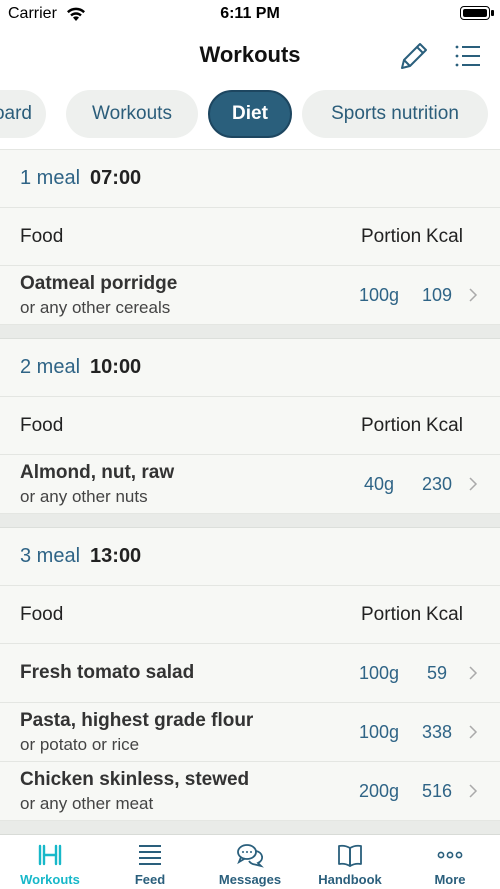 Image resolution: width=500 pixels, height=889 pixels. Describe the element at coordinates (437, 295) in the screenshot. I see `food-kcal: 109` at that location.